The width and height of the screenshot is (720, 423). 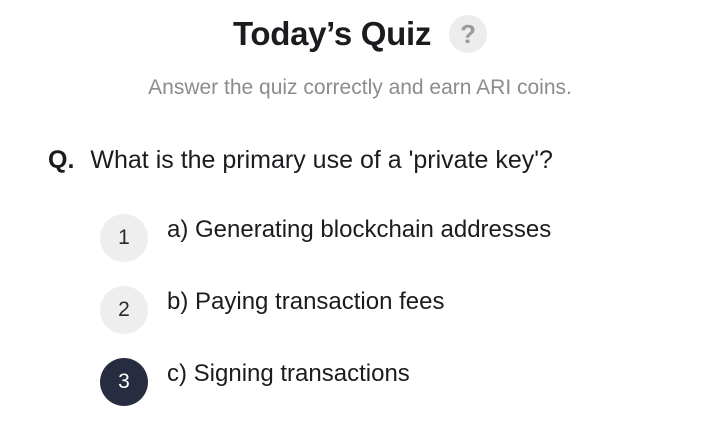 What do you see at coordinates (332, 33) in the screenshot?
I see `page-title: Today’s Quiz` at bounding box center [332, 33].